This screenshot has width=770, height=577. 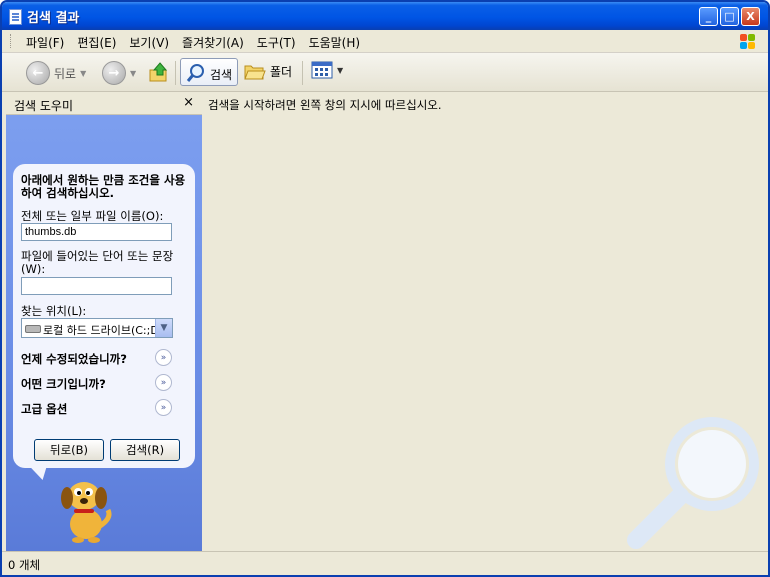 I want to click on pane-search-button: 검색(R), so click(x=145, y=450).